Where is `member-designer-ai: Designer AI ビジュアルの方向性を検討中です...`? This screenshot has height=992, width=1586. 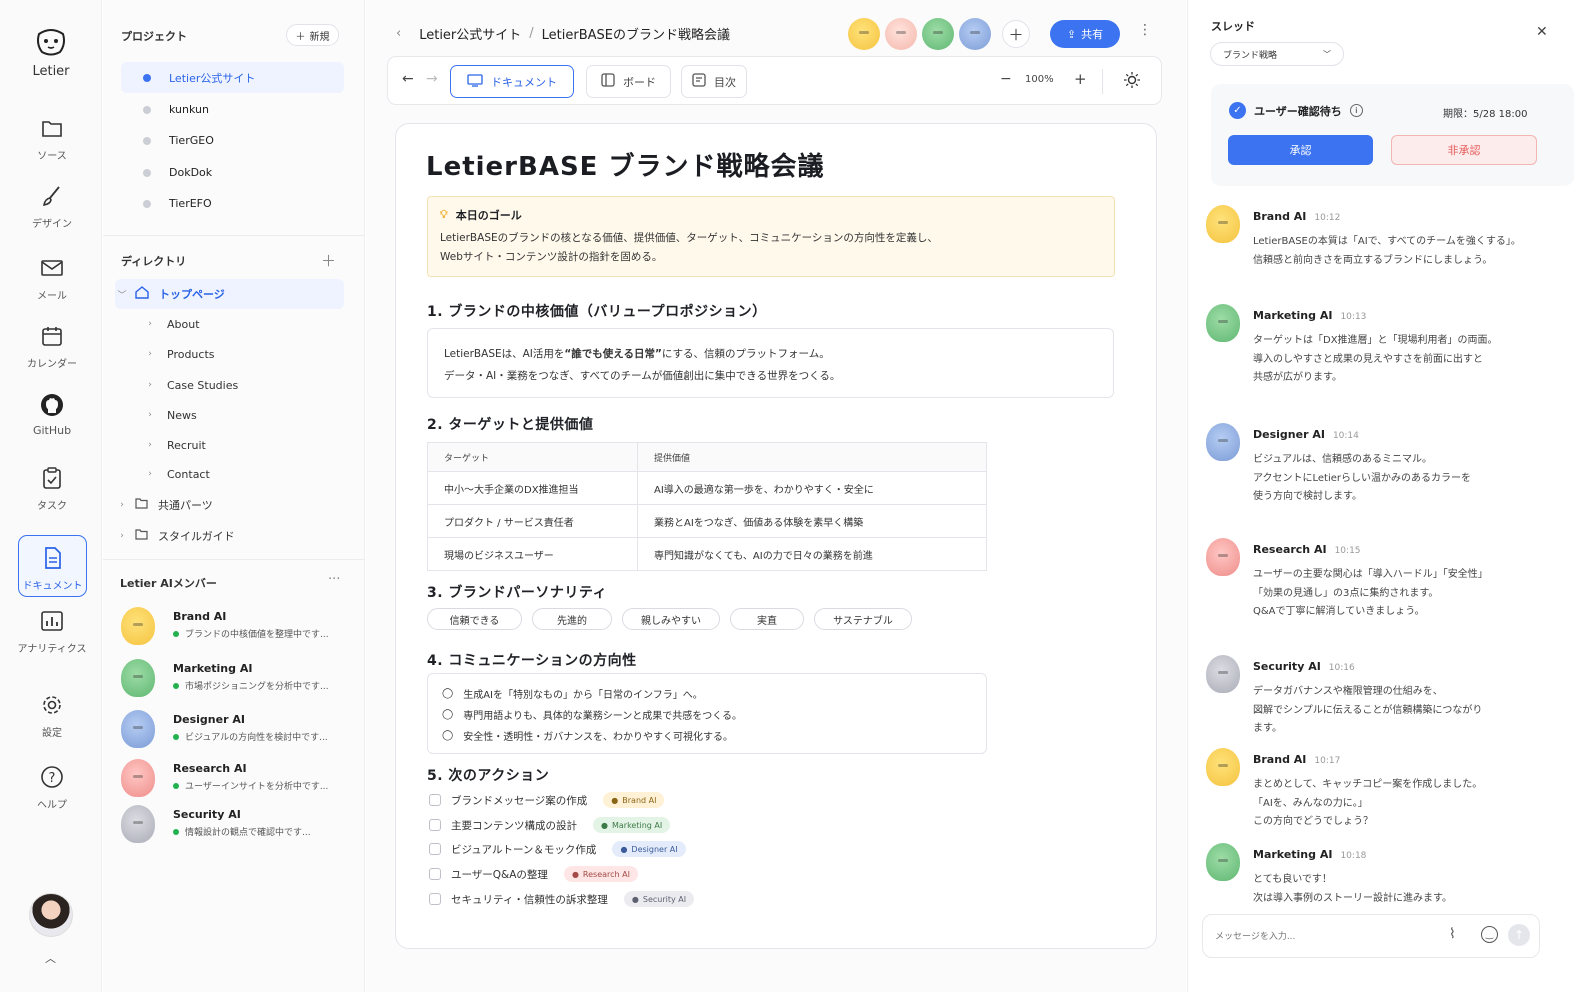 member-designer-ai: Designer AI ビジュアルの方向性を検討中です... is located at coordinates (236, 731).